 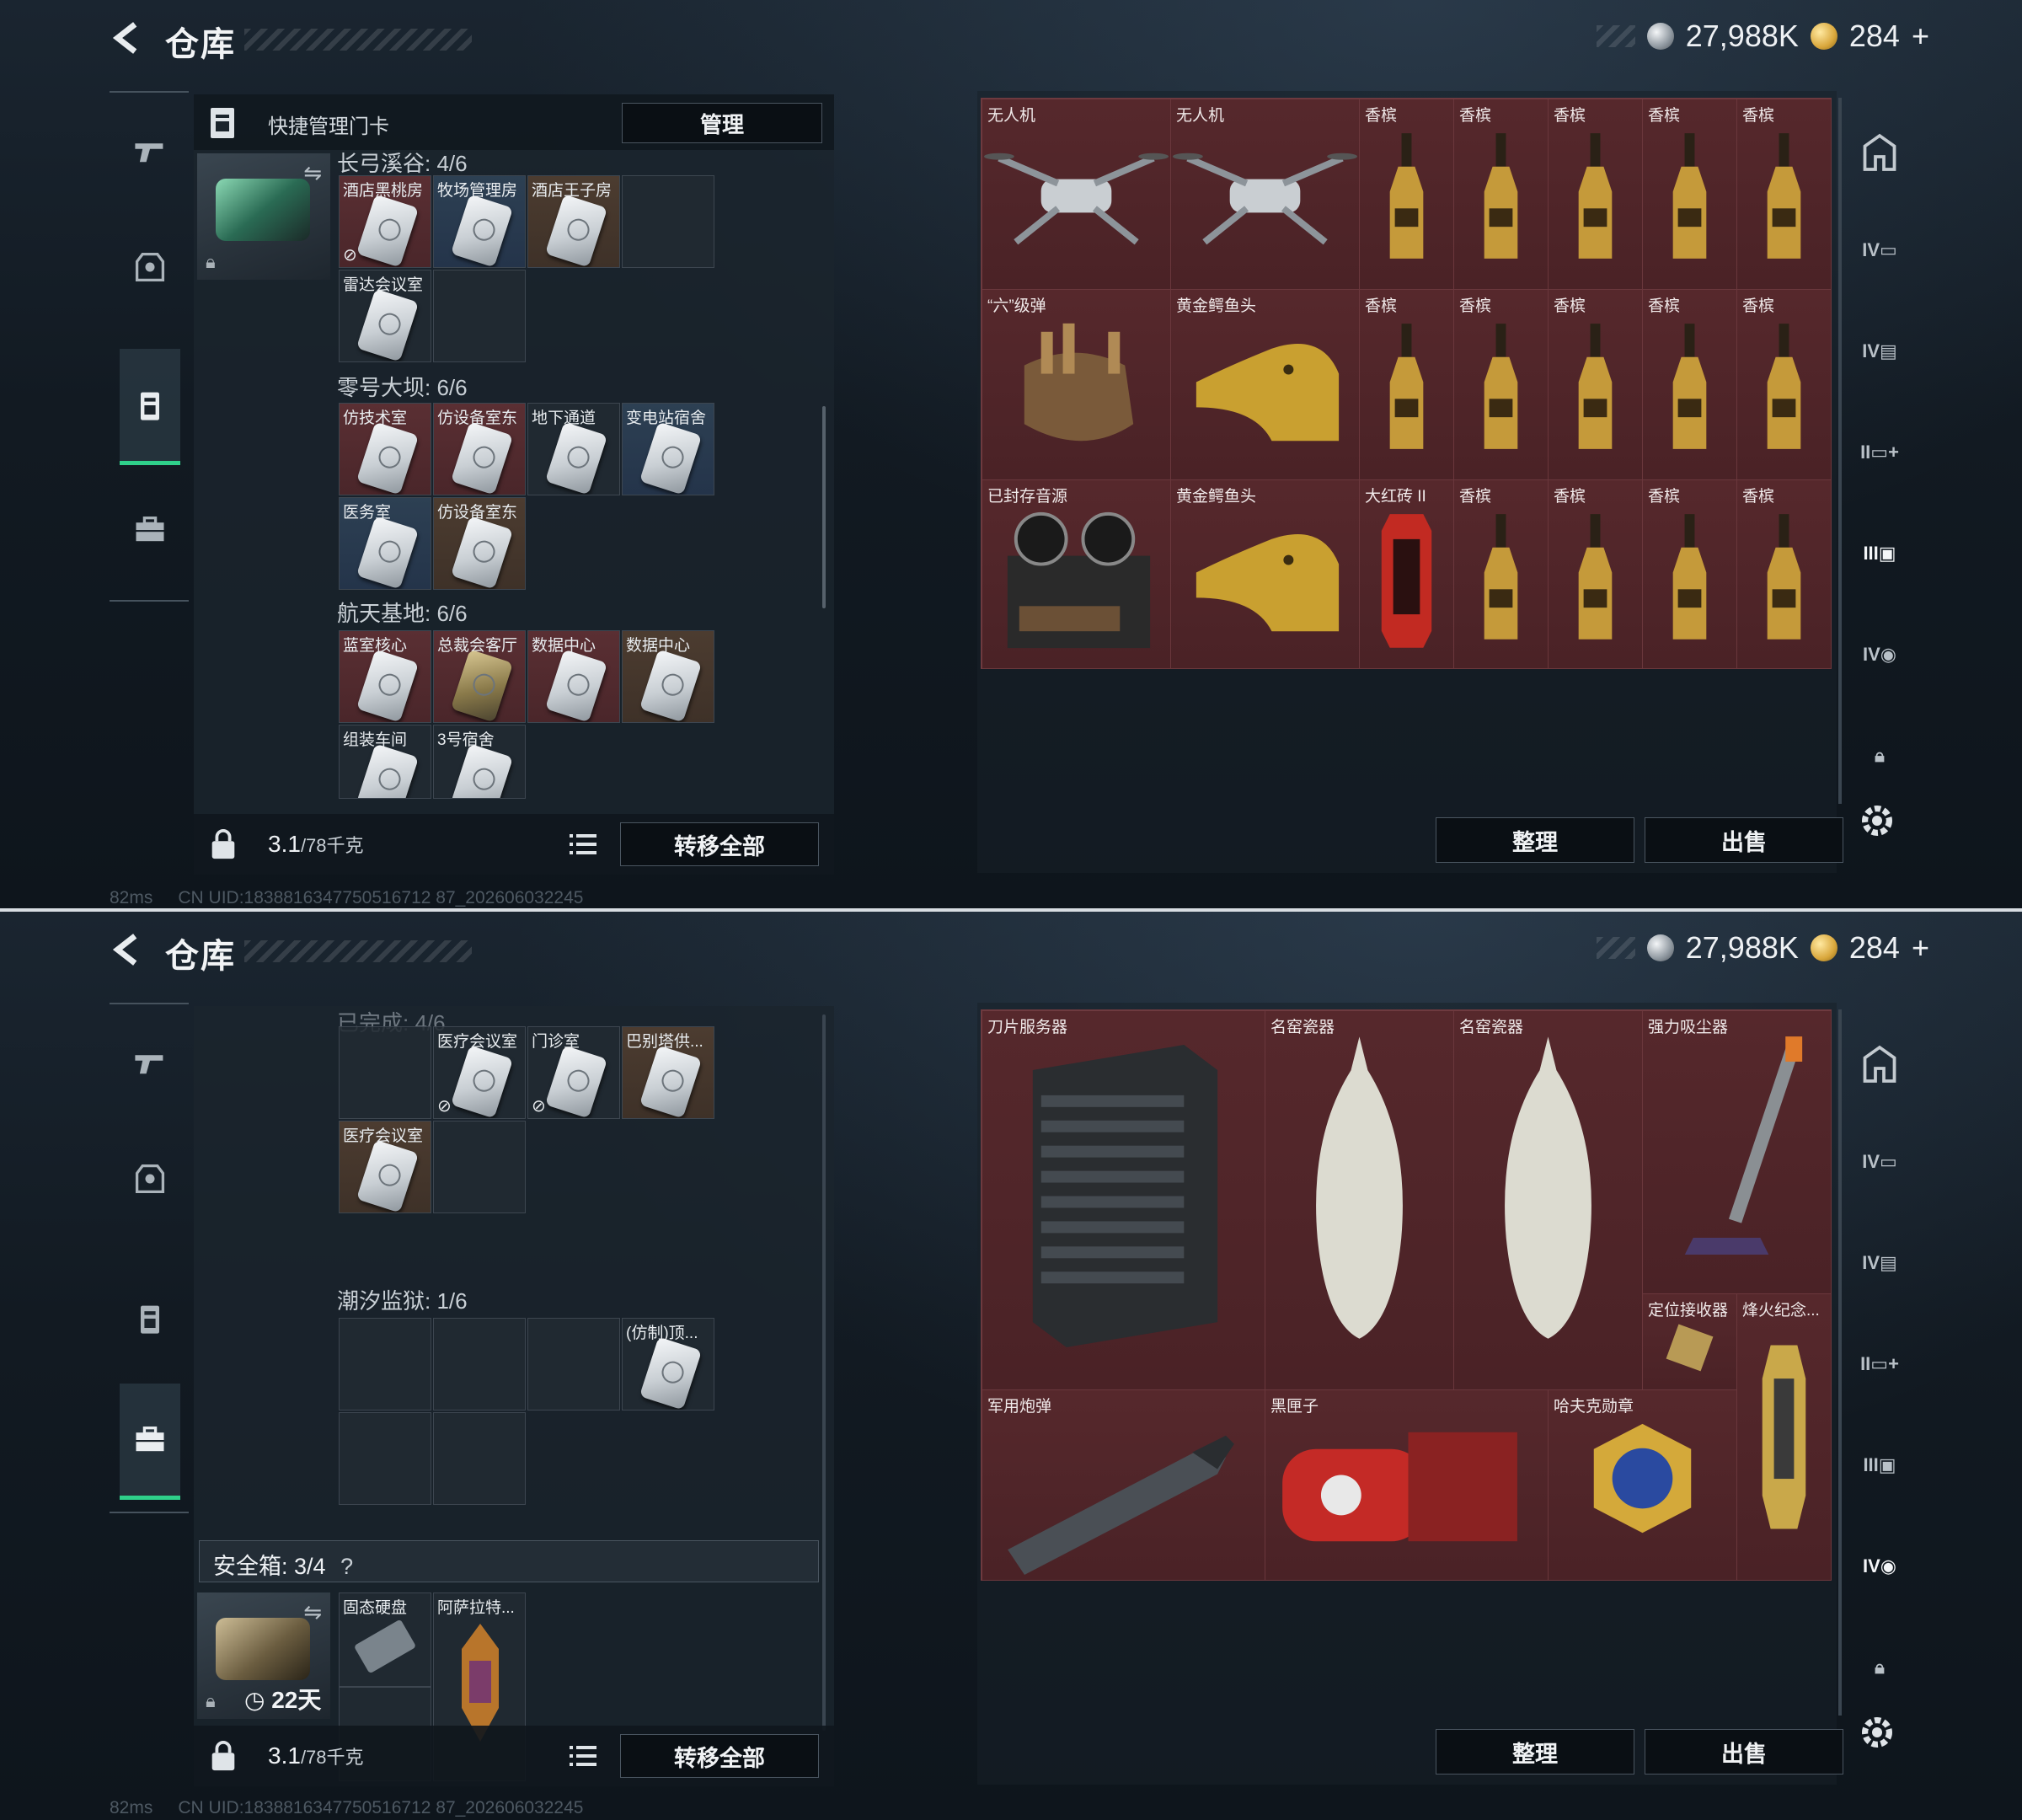 What do you see at coordinates (385, 221) in the screenshot?
I see `keycard-slot: 酒店黑桃房 ⊘` at bounding box center [385, 221].